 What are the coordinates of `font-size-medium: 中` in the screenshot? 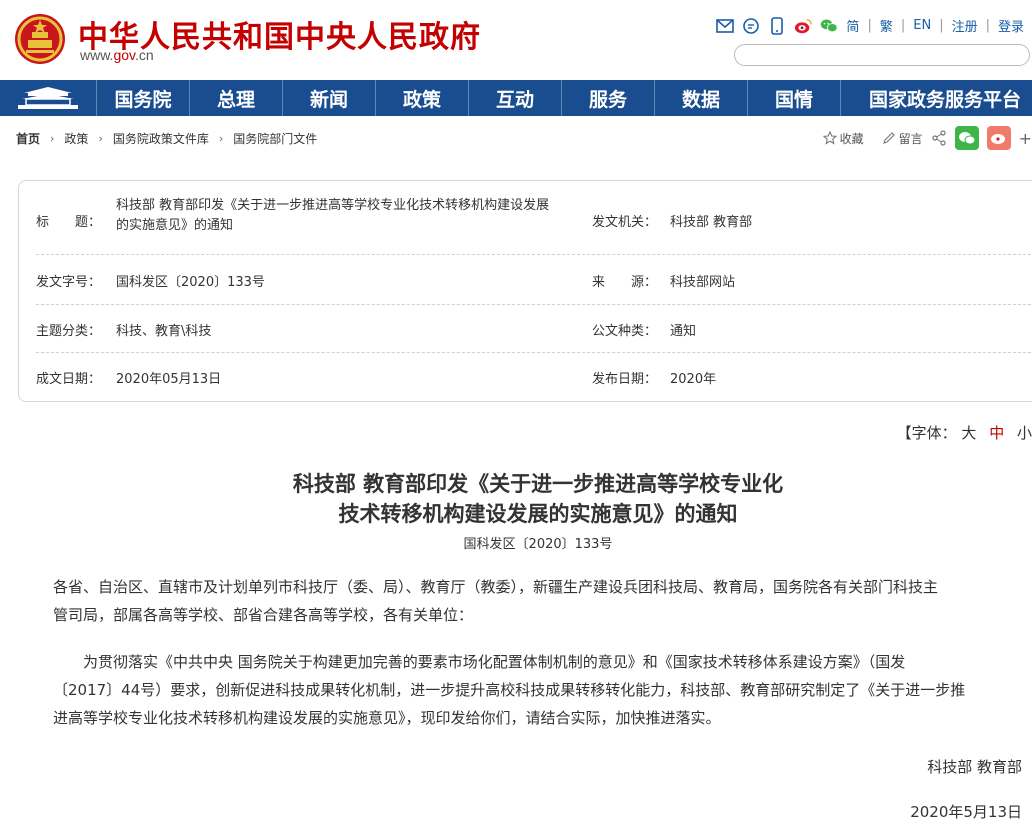 It's located at (996, 433).